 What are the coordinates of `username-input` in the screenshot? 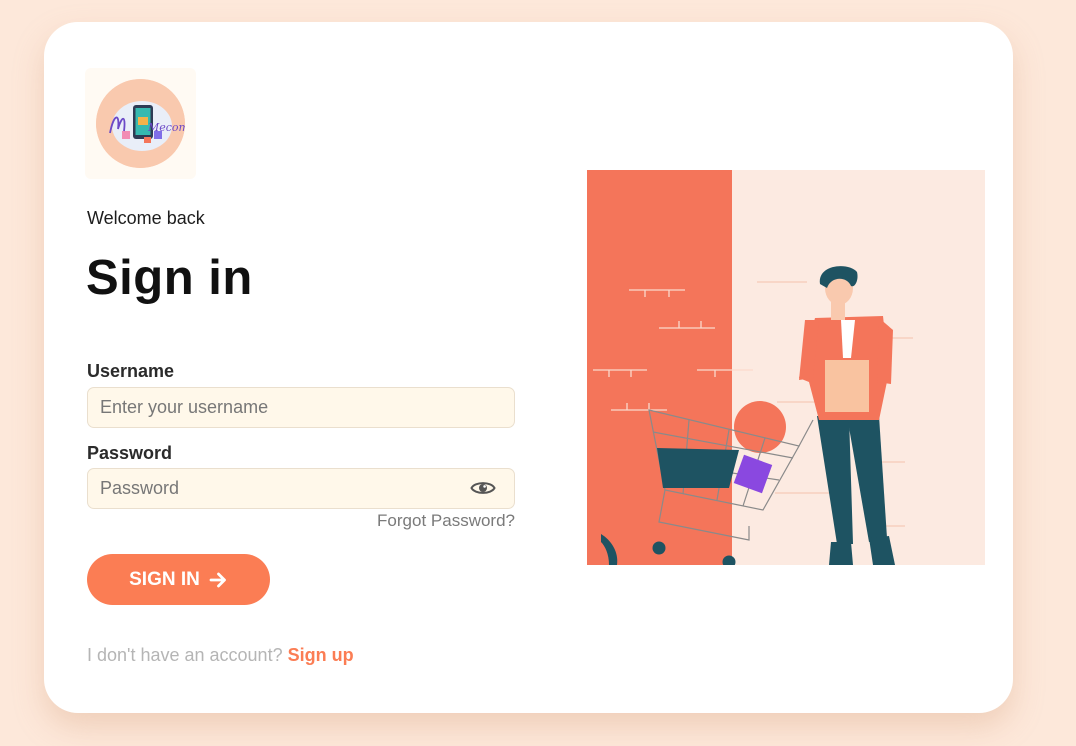 It's located at (301, 407).